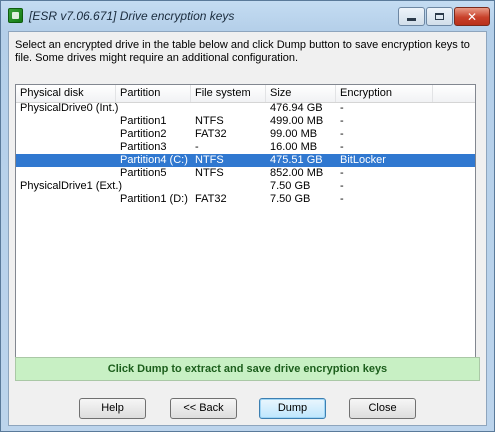  I want to click on cell-size: 476.94 GB, so click(296, 108).